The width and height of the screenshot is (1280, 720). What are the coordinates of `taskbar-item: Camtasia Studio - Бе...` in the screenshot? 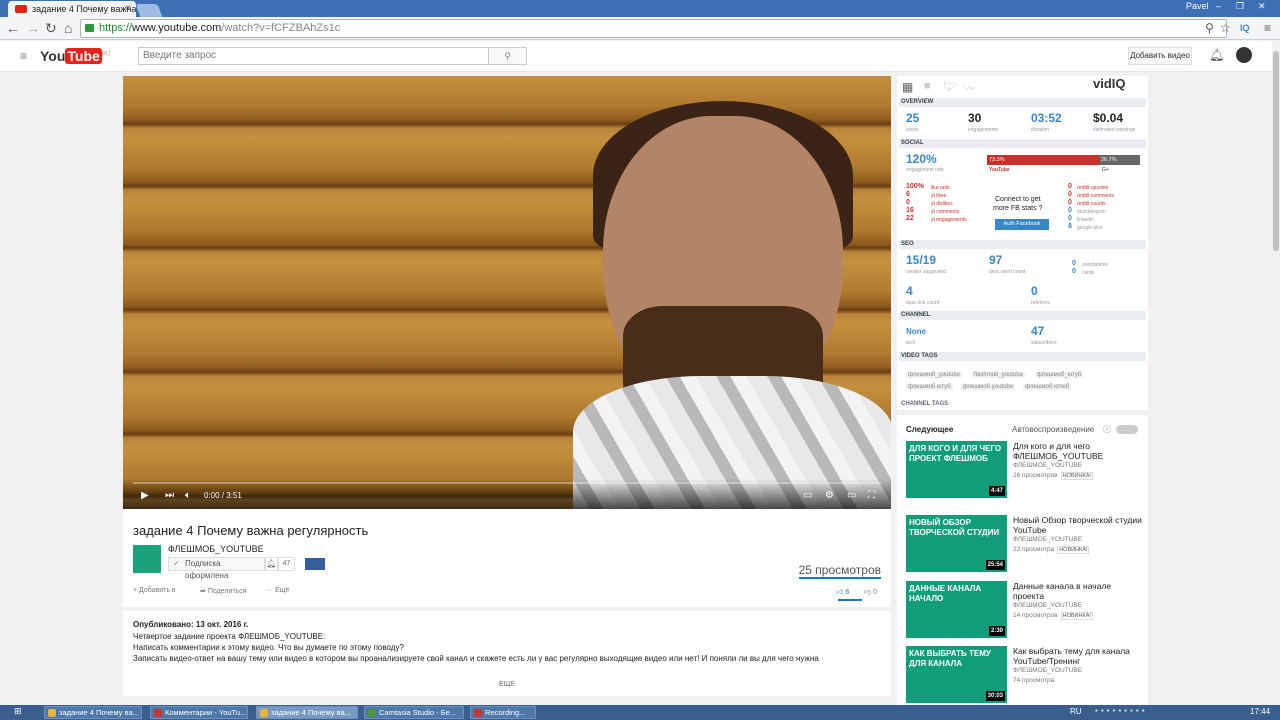 It's located at (414, 712).